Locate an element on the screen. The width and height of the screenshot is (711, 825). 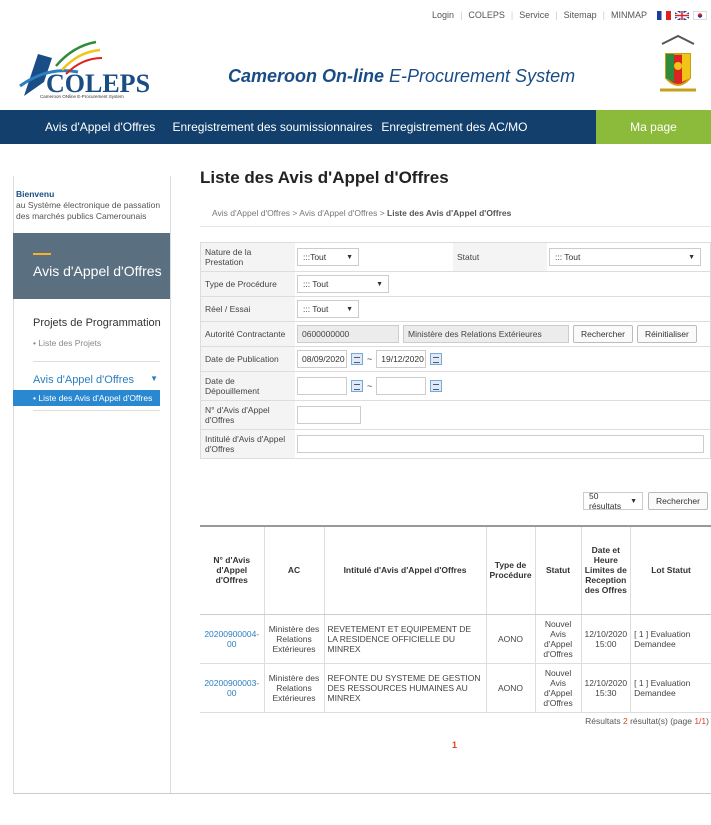
sitemap-link: Sitemap is located at coordinates (580, 15).